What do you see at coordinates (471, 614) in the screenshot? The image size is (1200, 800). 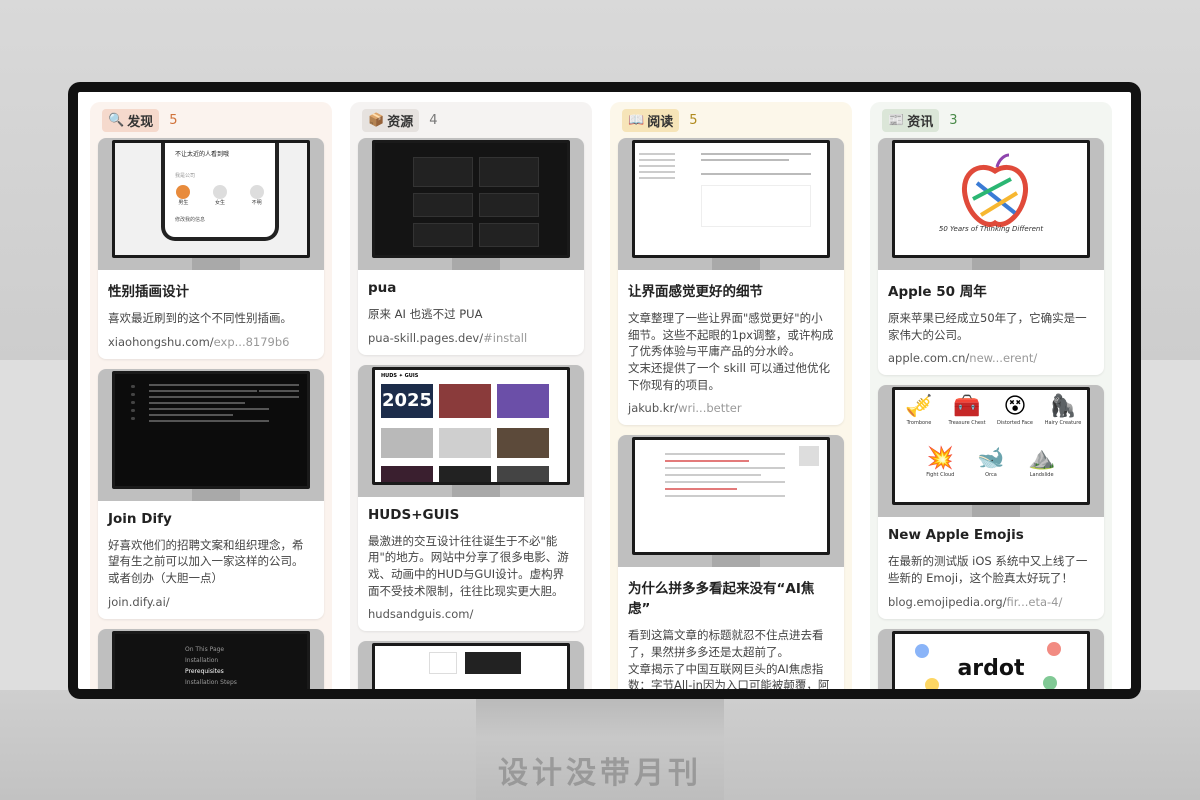 I see `card-link: hudsandguis.com/` at bounding box center [471, 614].